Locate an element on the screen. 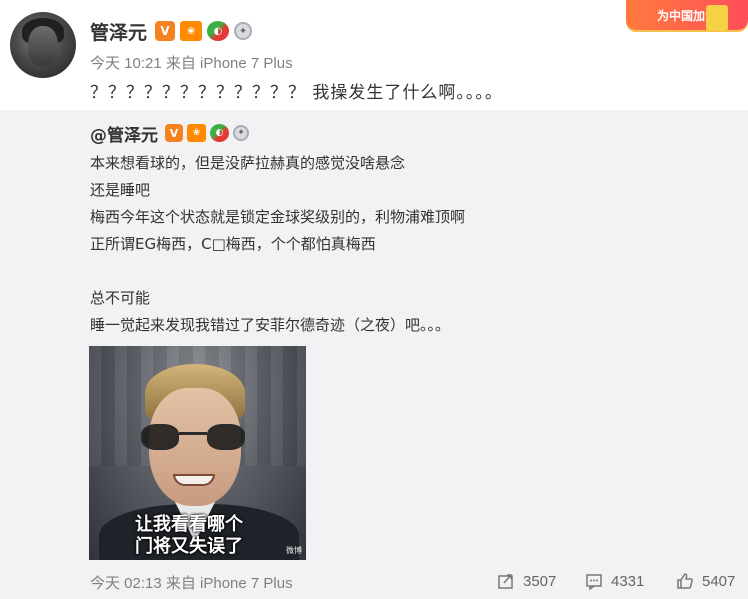  comment-button: 4331 is located at coordinates (614, 581).